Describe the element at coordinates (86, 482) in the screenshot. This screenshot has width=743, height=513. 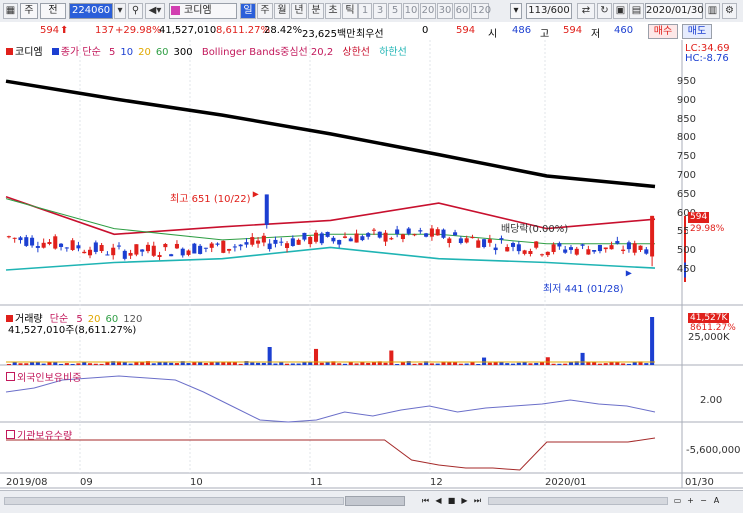
I see `x-axis-label: 09` at that location.